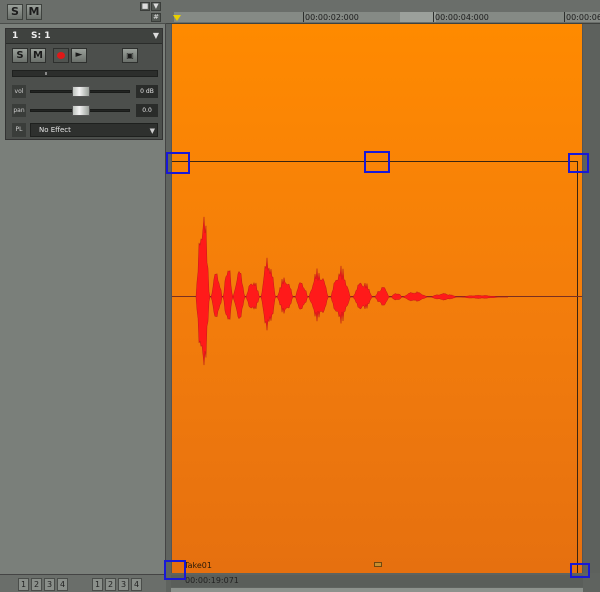 The image size is (600, 592). Describe the element at coordinates (332, 17) in the screenshot. I see `ruler-label-2s: 00:00:02:000` at that location.